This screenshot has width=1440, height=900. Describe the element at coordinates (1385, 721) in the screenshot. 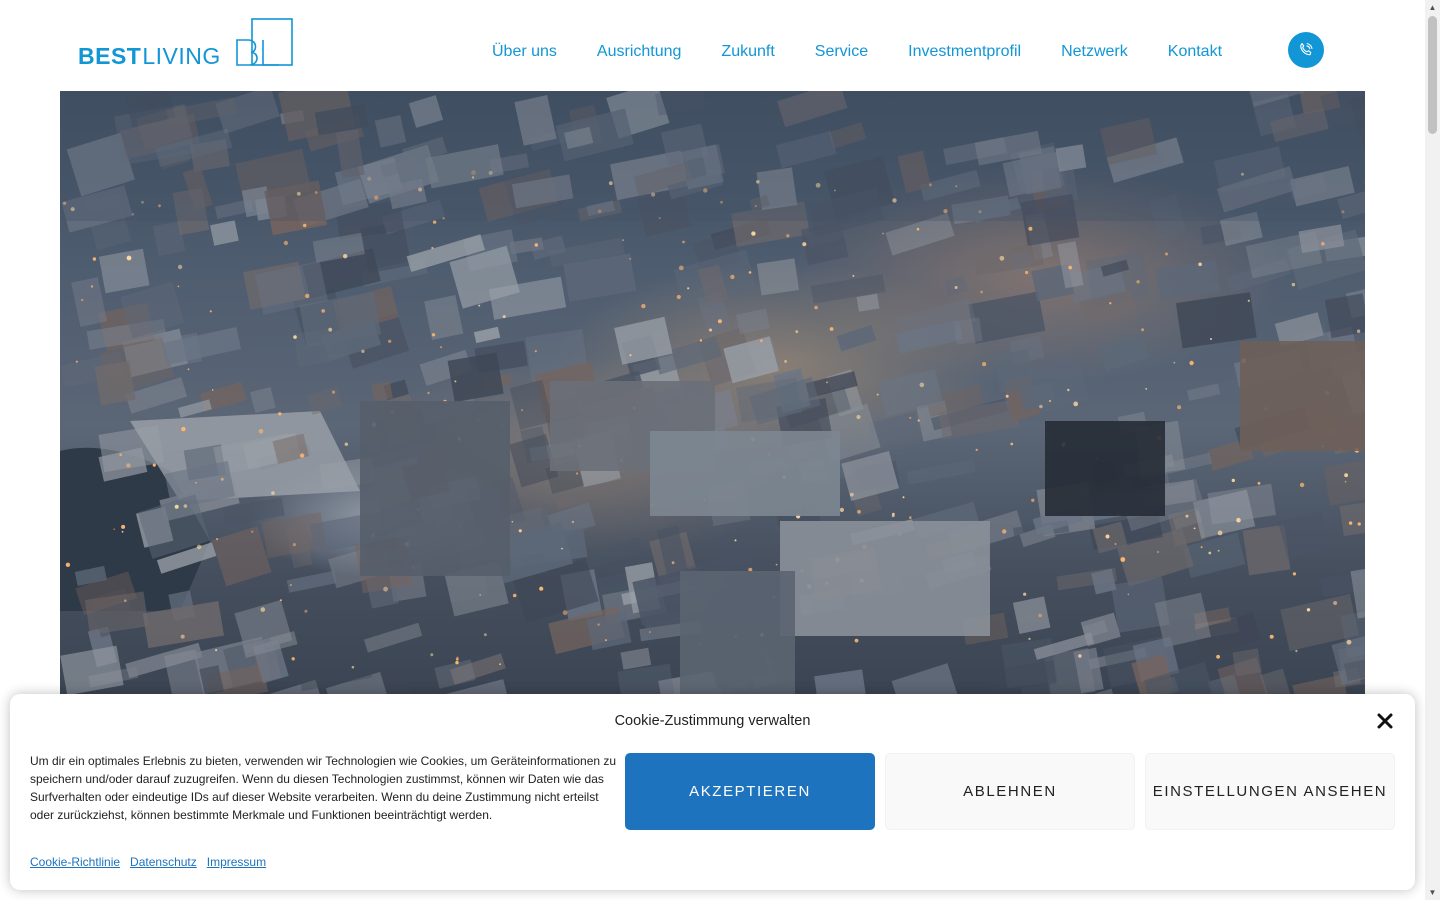

I see `close-icon` at that location.